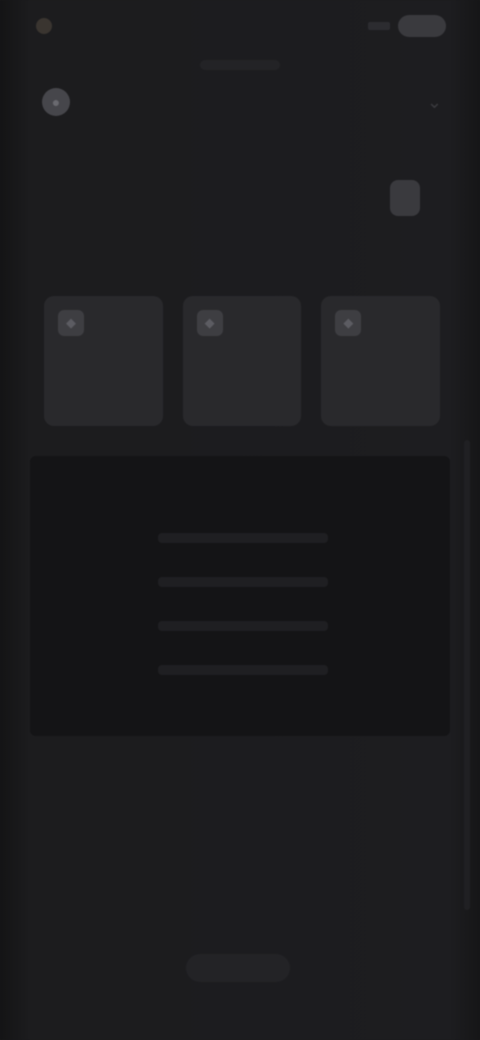 This screenshot has height=1040, width=480. I want to click on app-header: ● ⌄, so click(242, 102).